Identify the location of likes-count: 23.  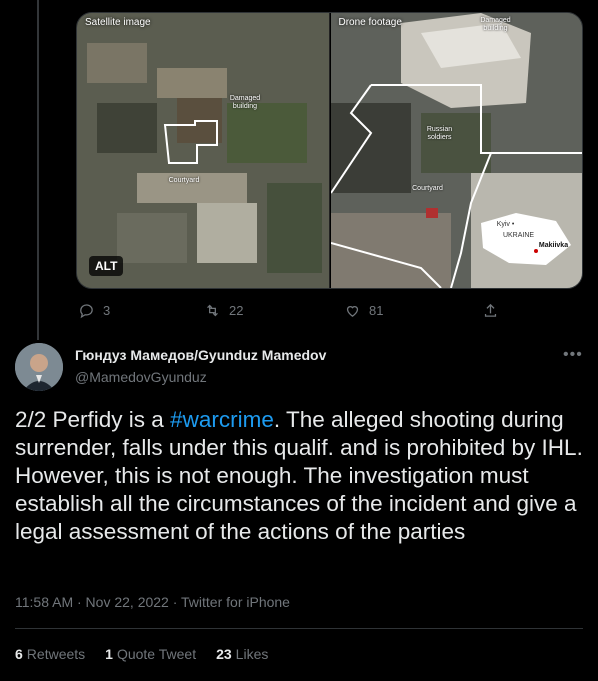
(224, 654).